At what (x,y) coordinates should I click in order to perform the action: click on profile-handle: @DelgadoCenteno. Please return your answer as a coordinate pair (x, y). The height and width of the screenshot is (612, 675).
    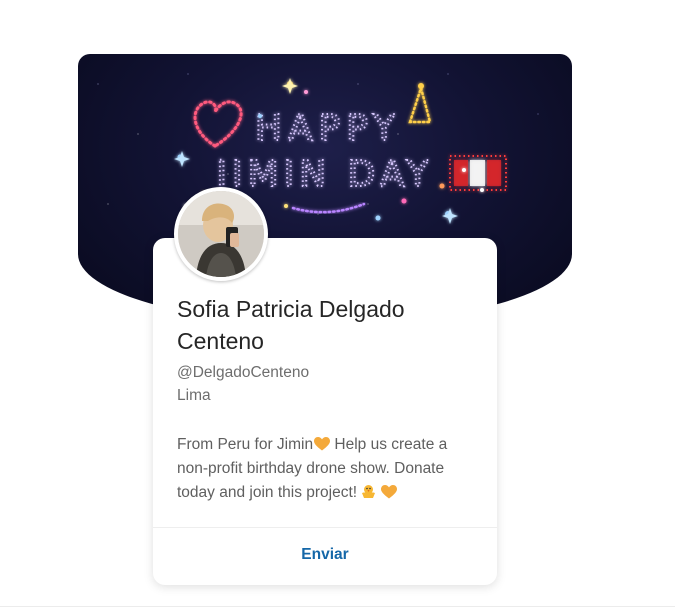
    Looking at the image, I should click on (243, 372).